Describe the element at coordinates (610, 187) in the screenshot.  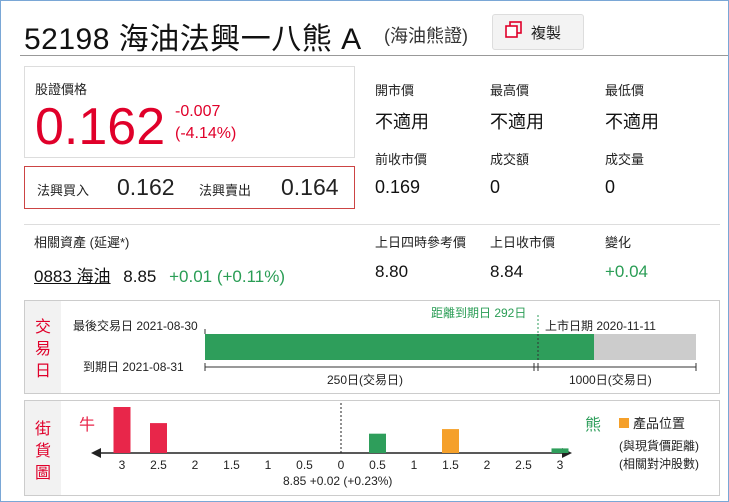
I see `volume-value: 0` at that location.